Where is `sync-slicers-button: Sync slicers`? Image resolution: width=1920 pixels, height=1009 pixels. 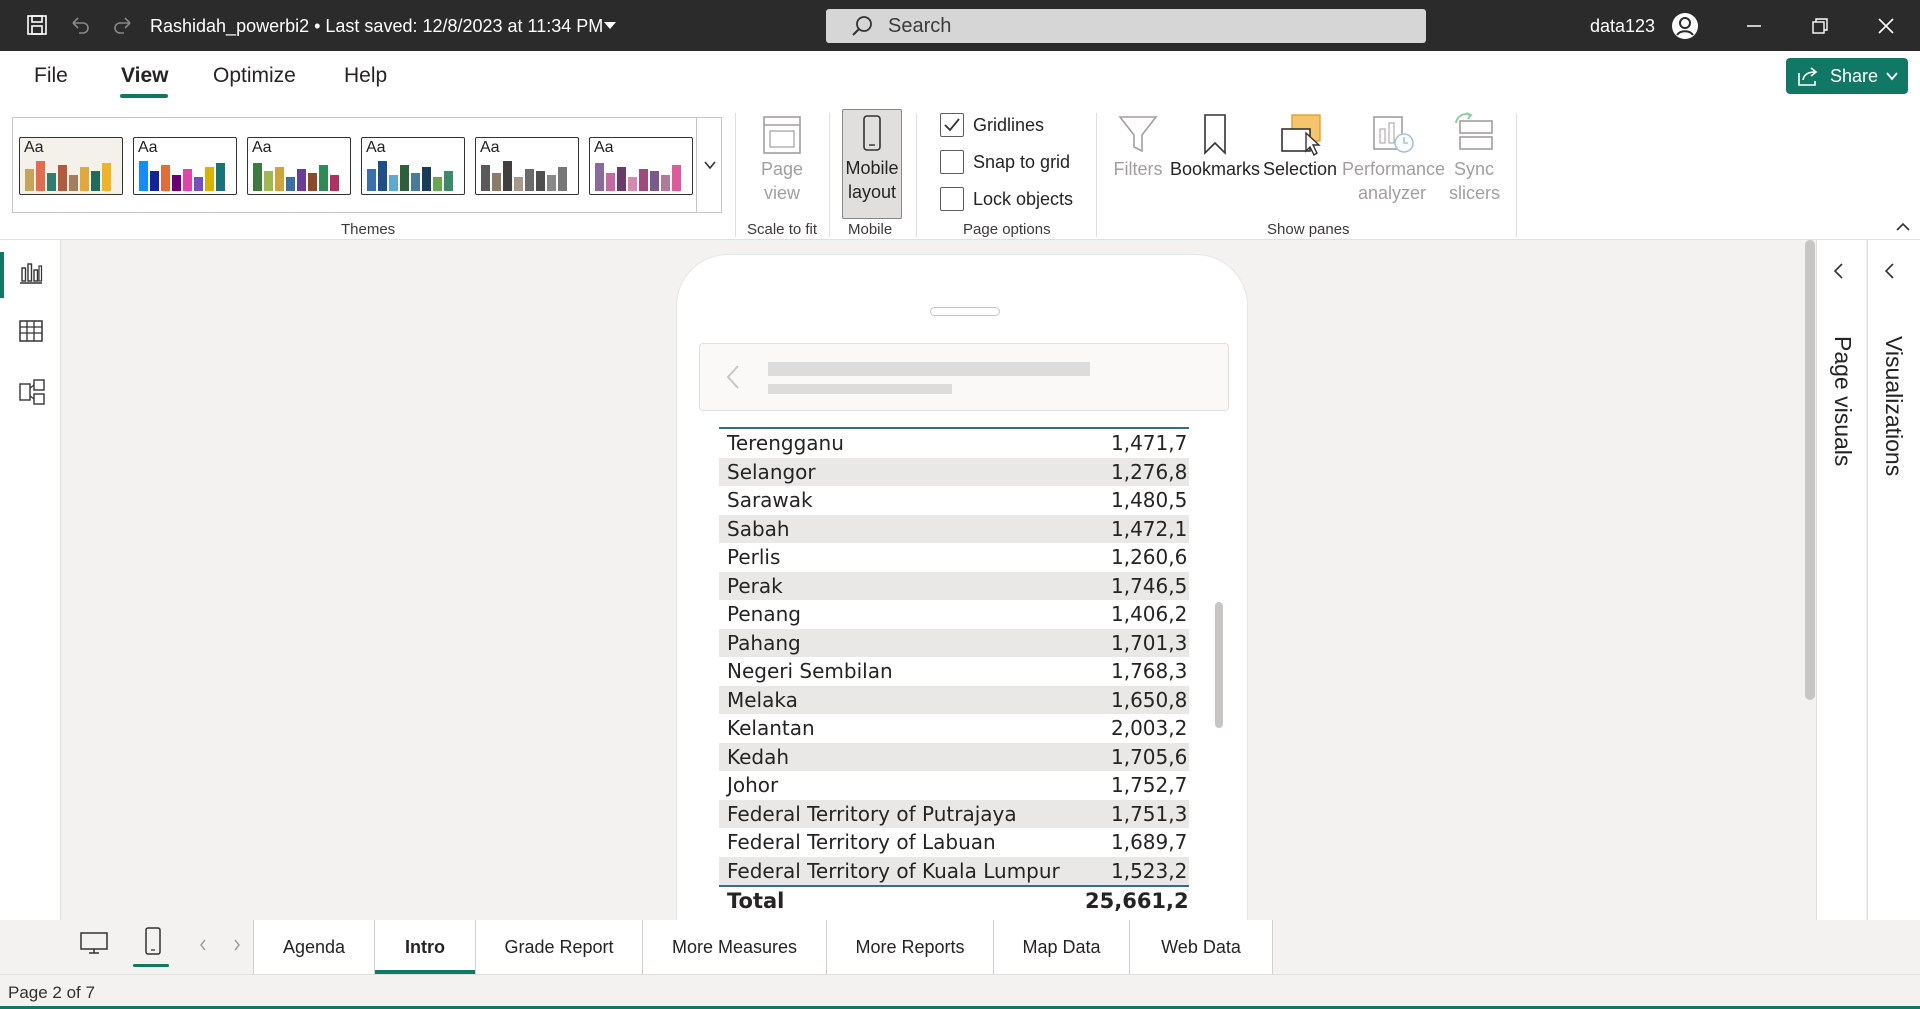 sync-slicers-button: Sync slicers is located at coordinates (1474, 158).